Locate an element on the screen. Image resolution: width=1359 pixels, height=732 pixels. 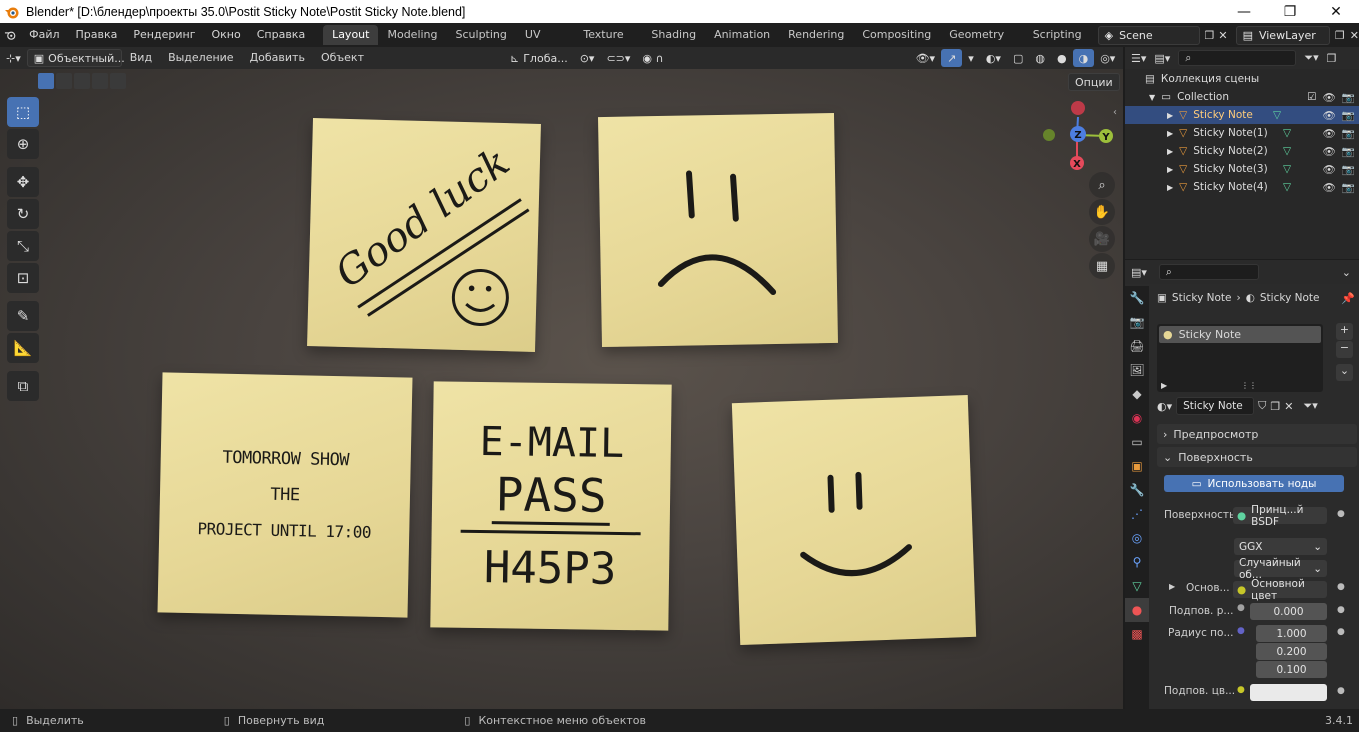
view-layer-tab-icon: 🖼 is located at coordinates (1137, 370).